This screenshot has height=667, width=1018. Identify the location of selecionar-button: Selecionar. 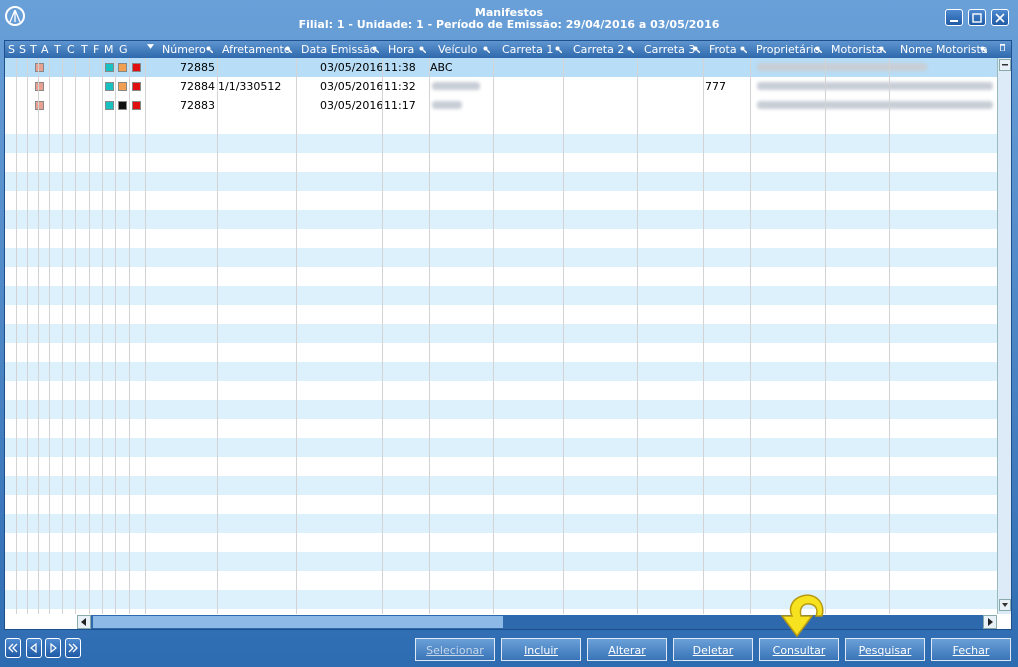
(455, 649).